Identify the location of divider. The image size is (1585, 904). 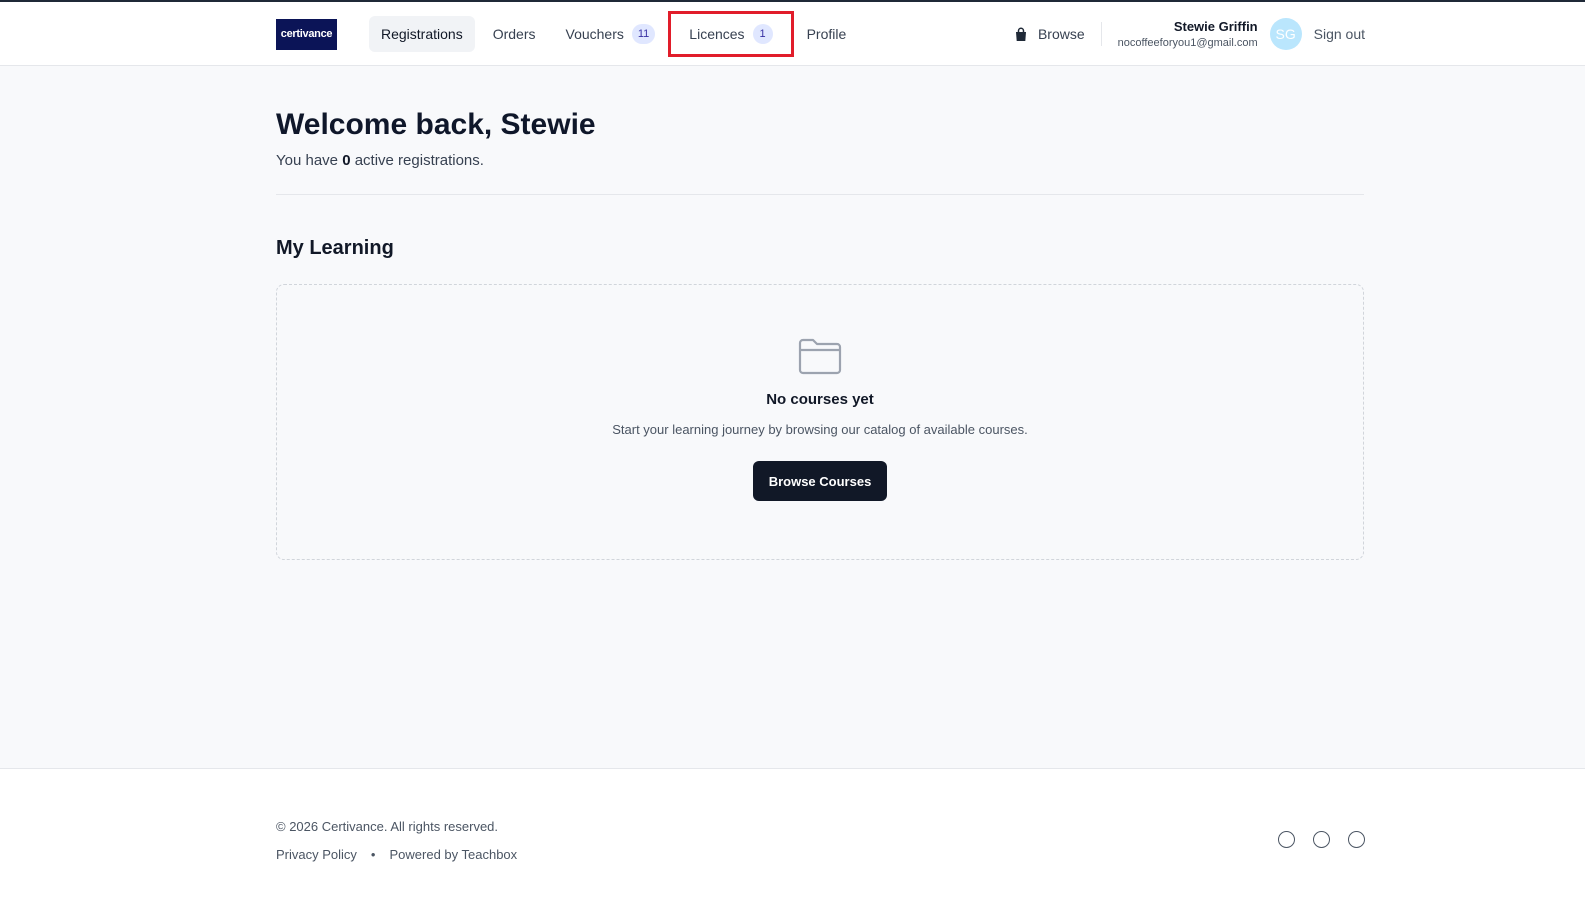
(820, 194).